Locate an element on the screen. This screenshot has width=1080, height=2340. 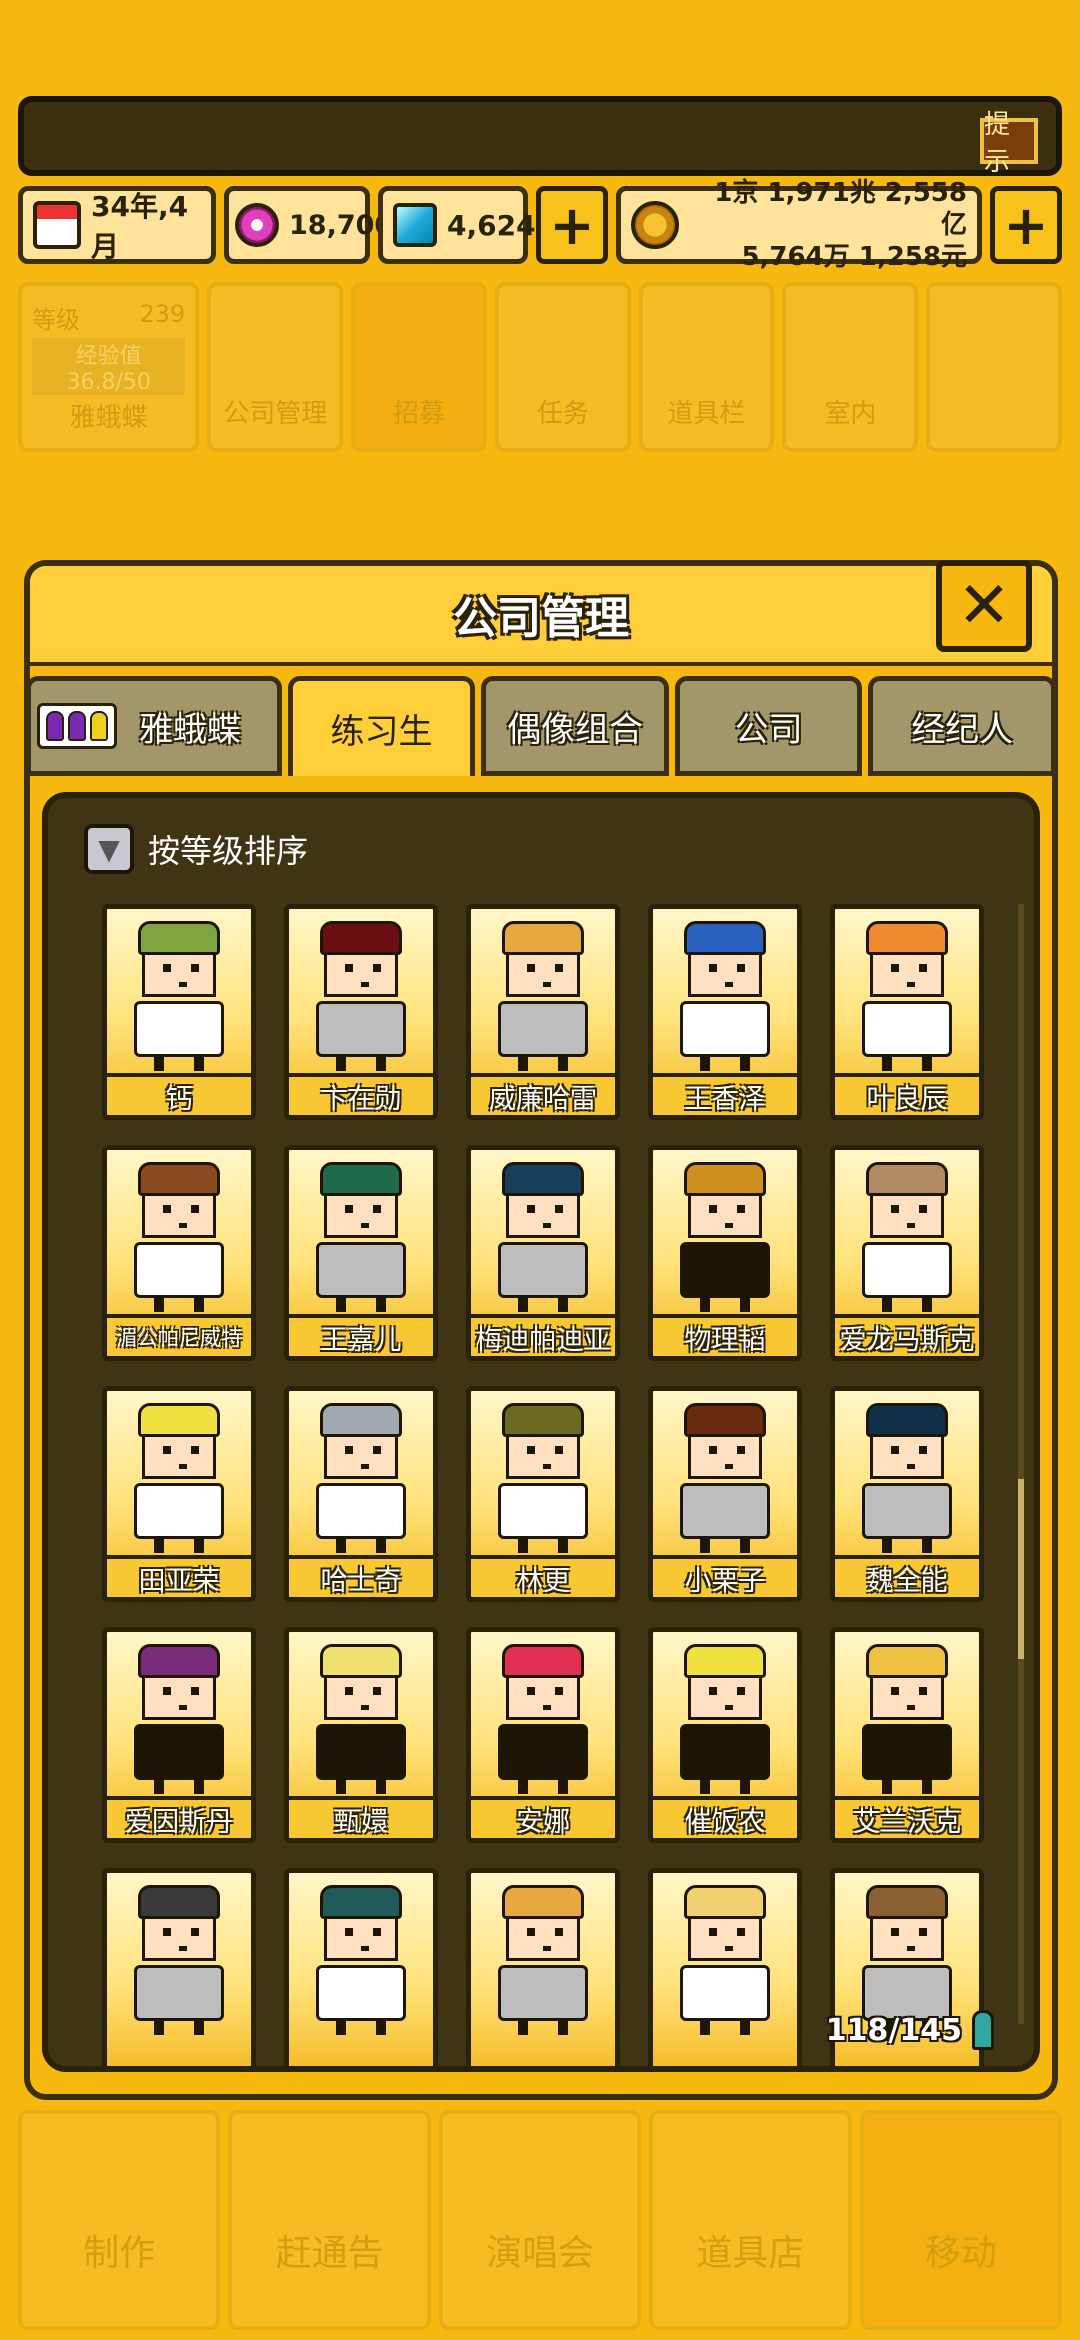
modal-tabs: 雅蛾蝶 练习生 偶像组合 公司 经纪人 is located at coordinates (541, 726).